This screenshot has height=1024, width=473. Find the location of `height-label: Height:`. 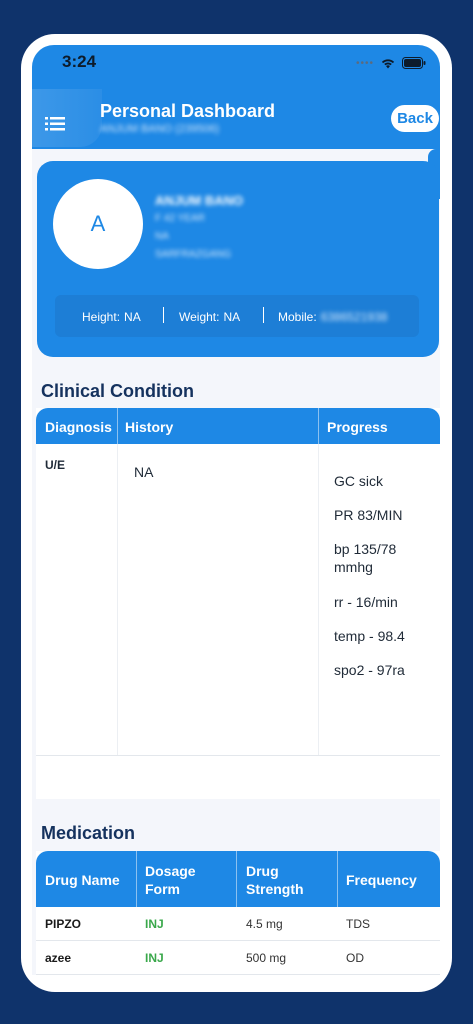

height-label: Height: is located at coordinates (101, 317).